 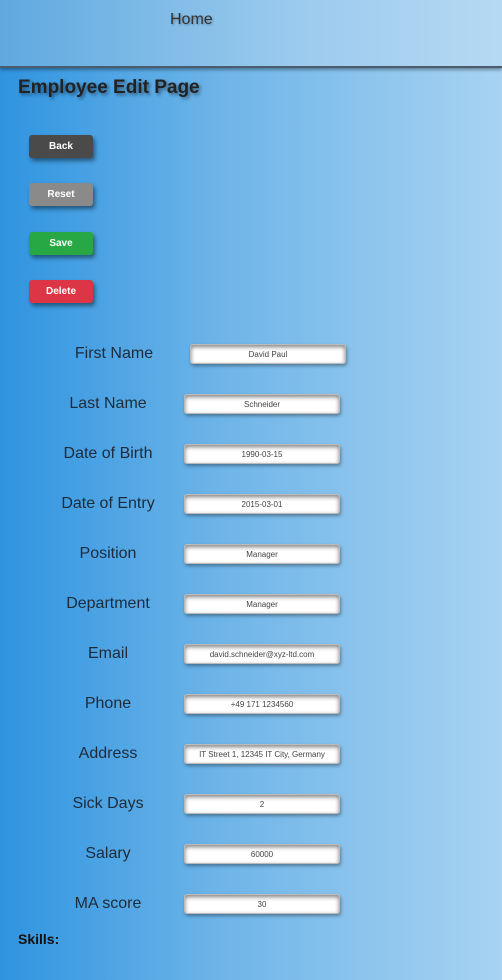 I want to click on skills-label: Skills:, so click(x=39, y=939).